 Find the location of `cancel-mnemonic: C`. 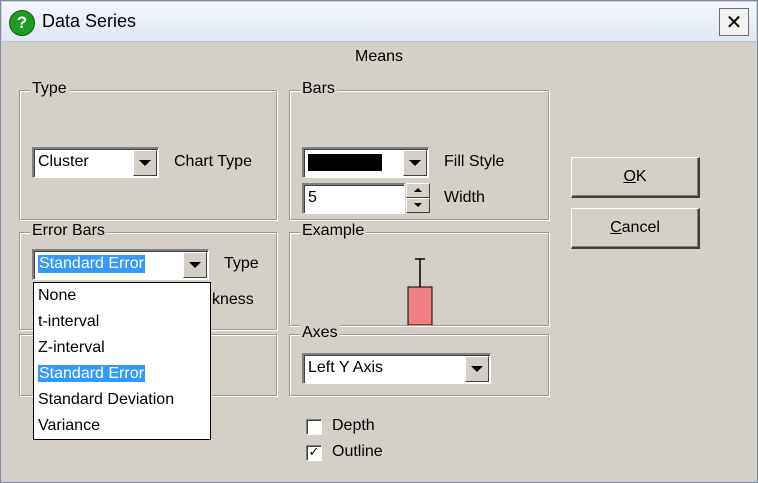

cancel-mnemonic: C is located at coordinates (616, 227).